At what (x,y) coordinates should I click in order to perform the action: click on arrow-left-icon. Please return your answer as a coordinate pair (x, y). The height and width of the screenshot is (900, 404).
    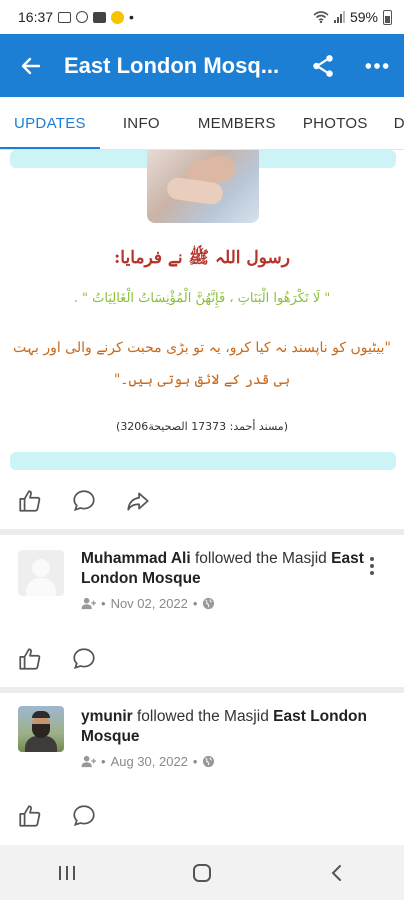
    Looking at the image, I should click on (31, 65).